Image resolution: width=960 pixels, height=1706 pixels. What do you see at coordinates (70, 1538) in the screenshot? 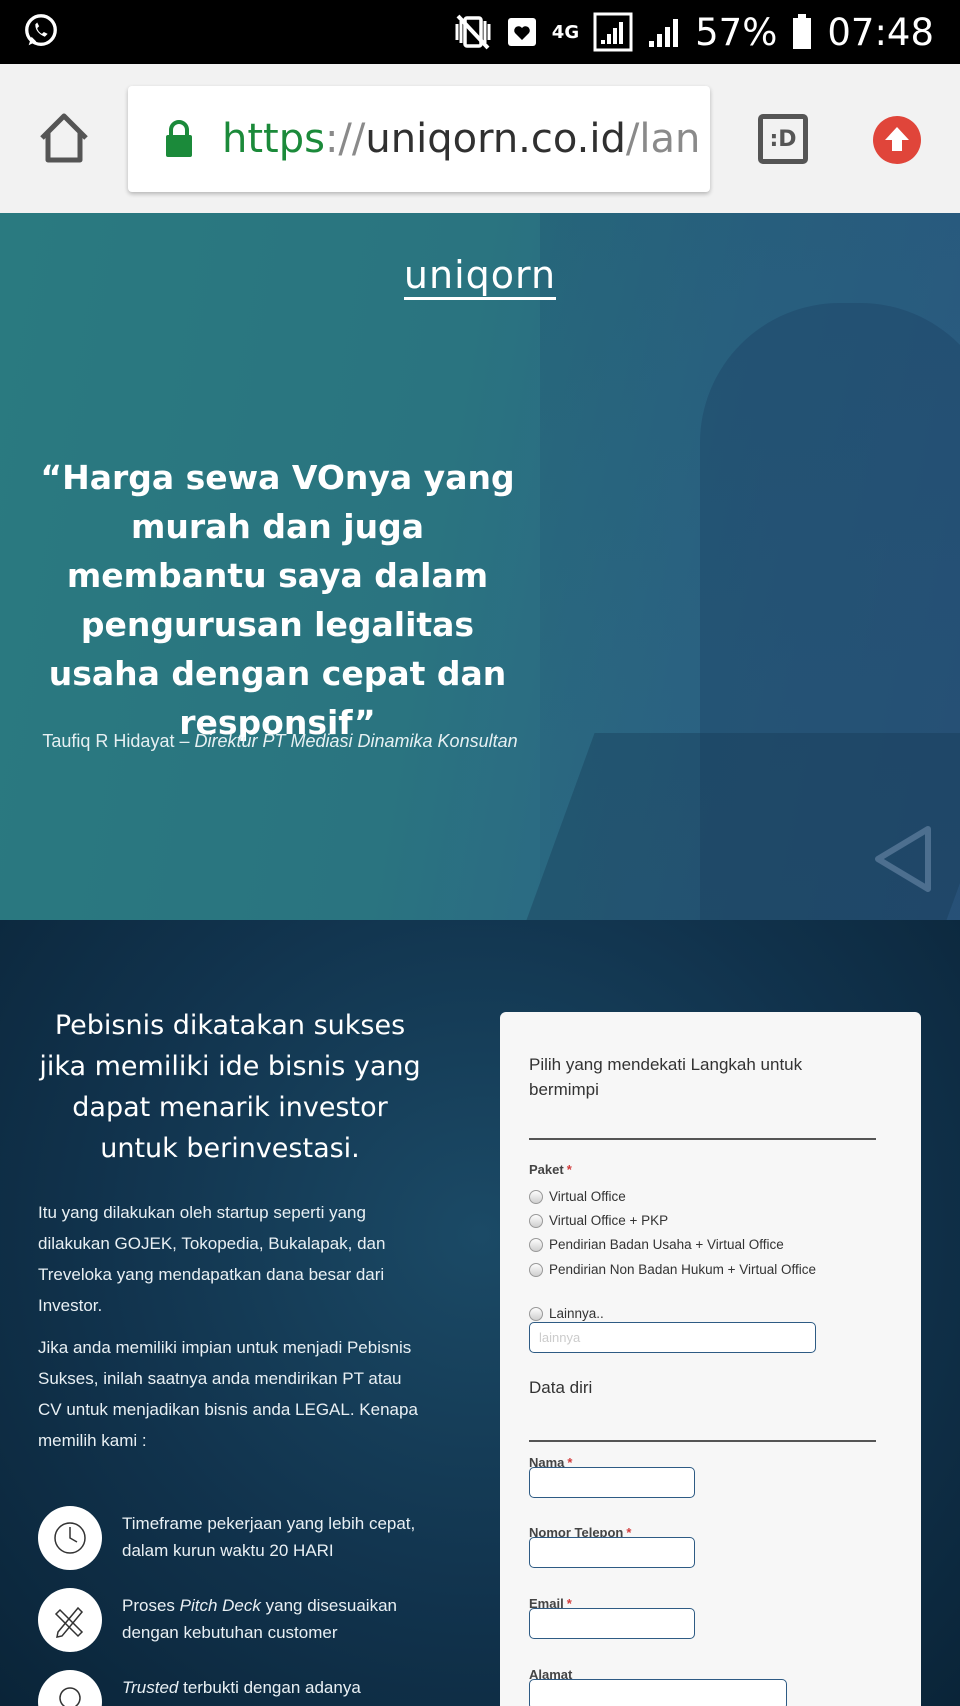
I see `clock-icon` at bounding box center [70, 1538].